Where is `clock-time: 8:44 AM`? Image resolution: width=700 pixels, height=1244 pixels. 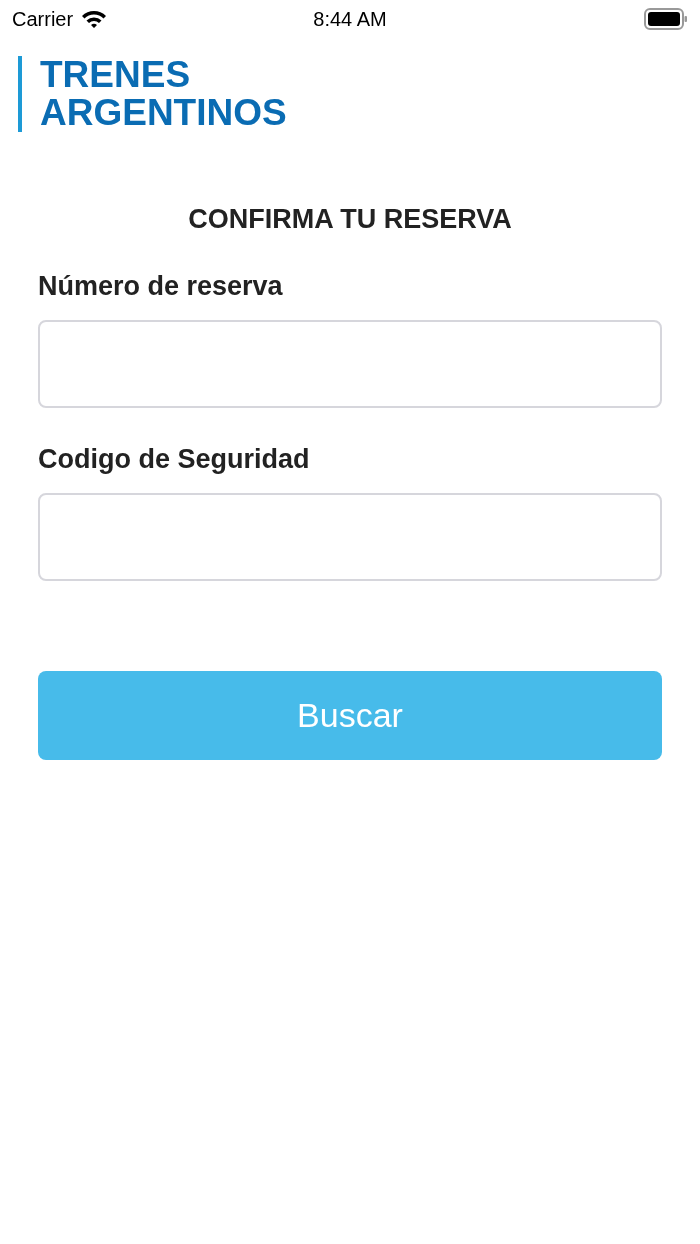
clock-time: 8:44 AM is located at coordinates (350, 19).